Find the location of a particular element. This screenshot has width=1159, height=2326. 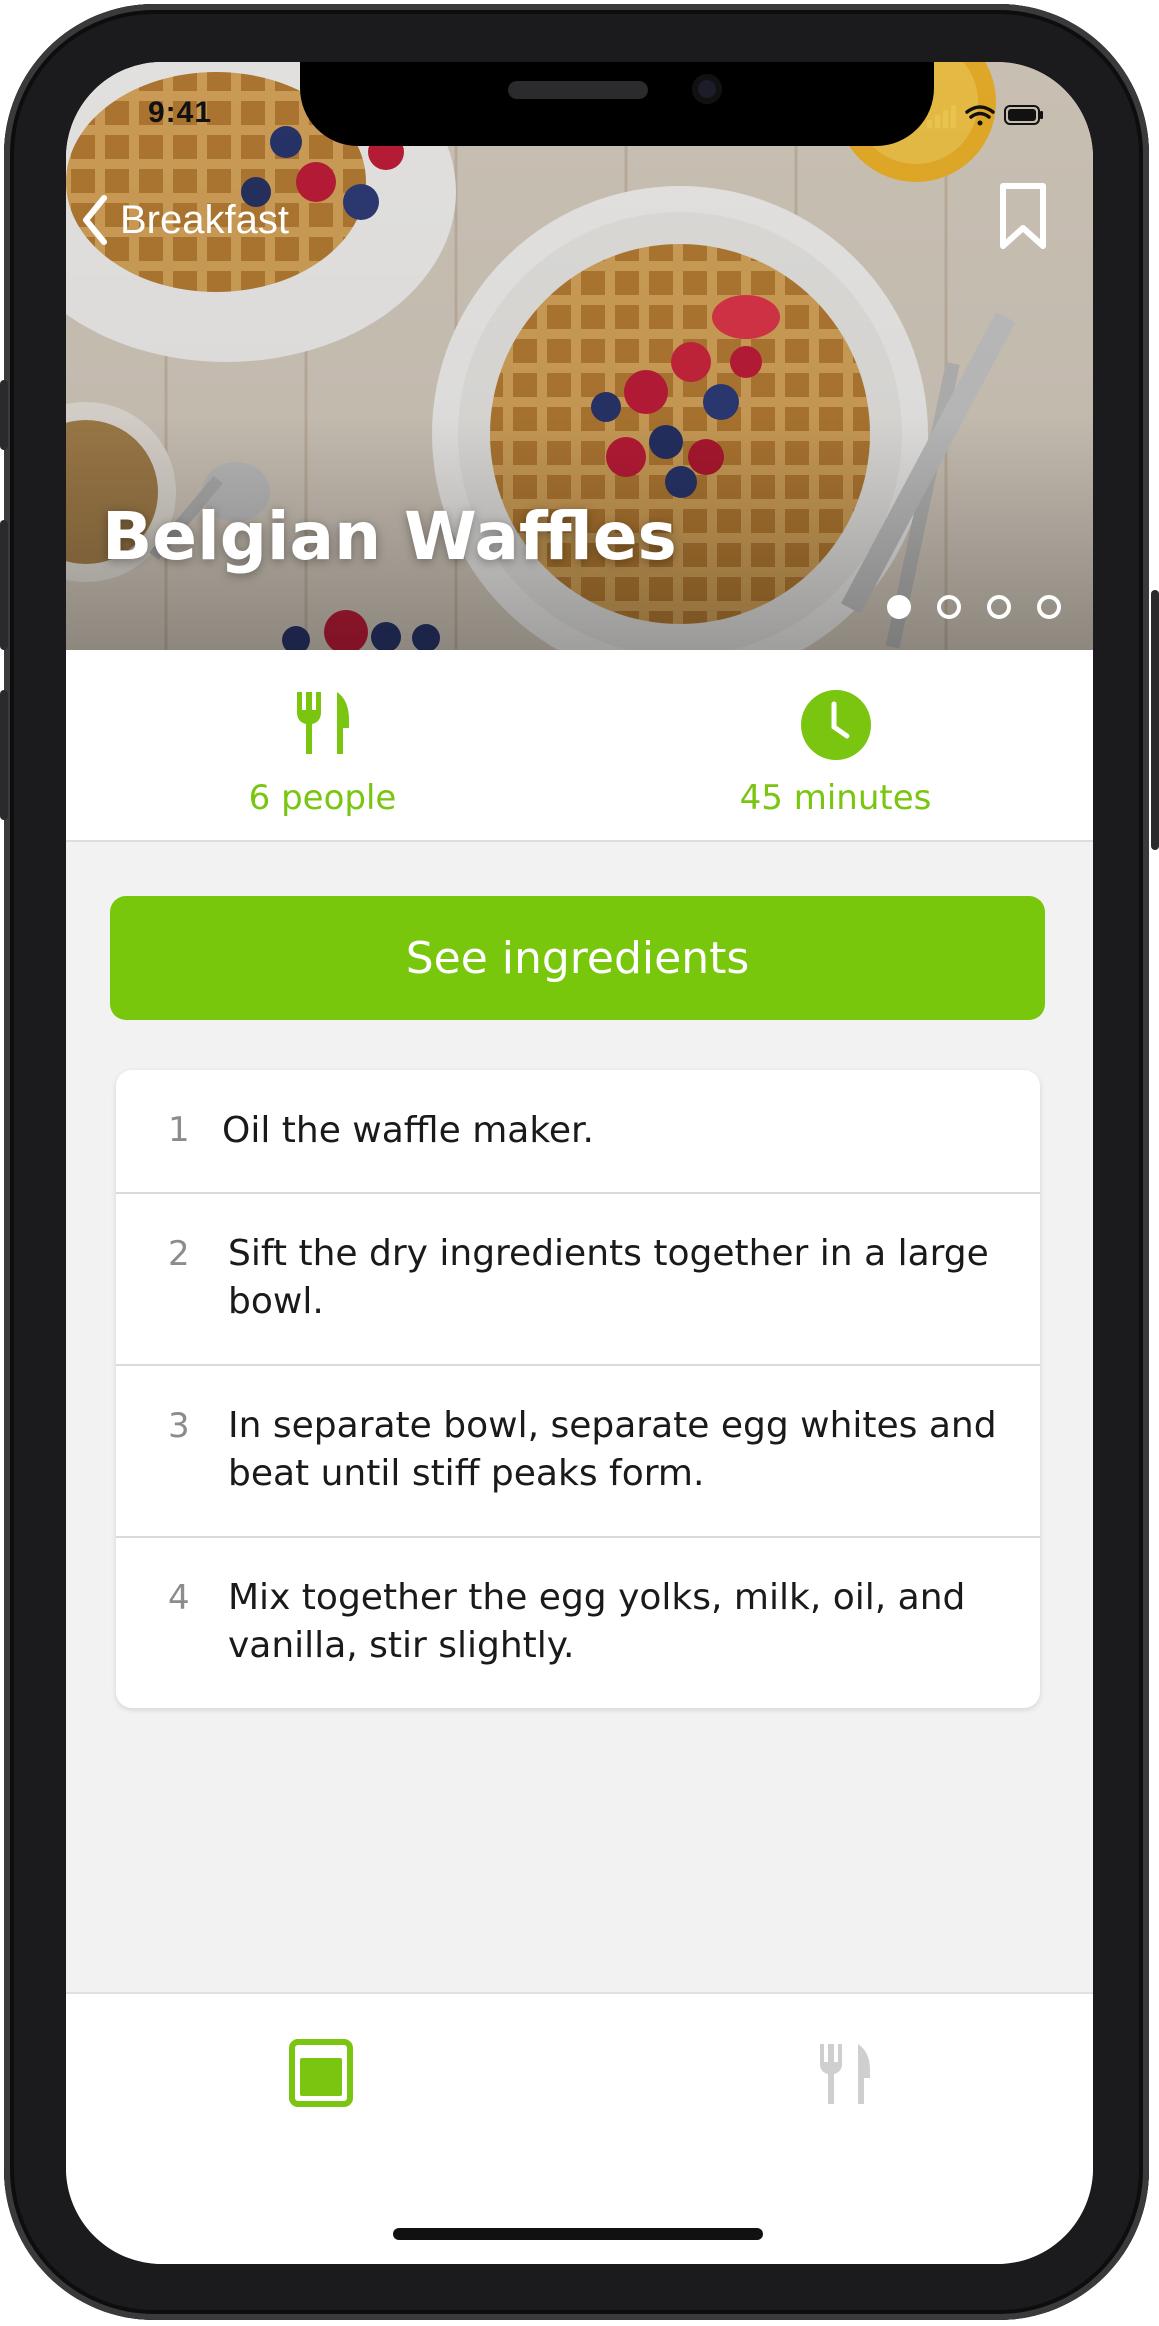

volume-down-button is located at coordinates (4, 755).